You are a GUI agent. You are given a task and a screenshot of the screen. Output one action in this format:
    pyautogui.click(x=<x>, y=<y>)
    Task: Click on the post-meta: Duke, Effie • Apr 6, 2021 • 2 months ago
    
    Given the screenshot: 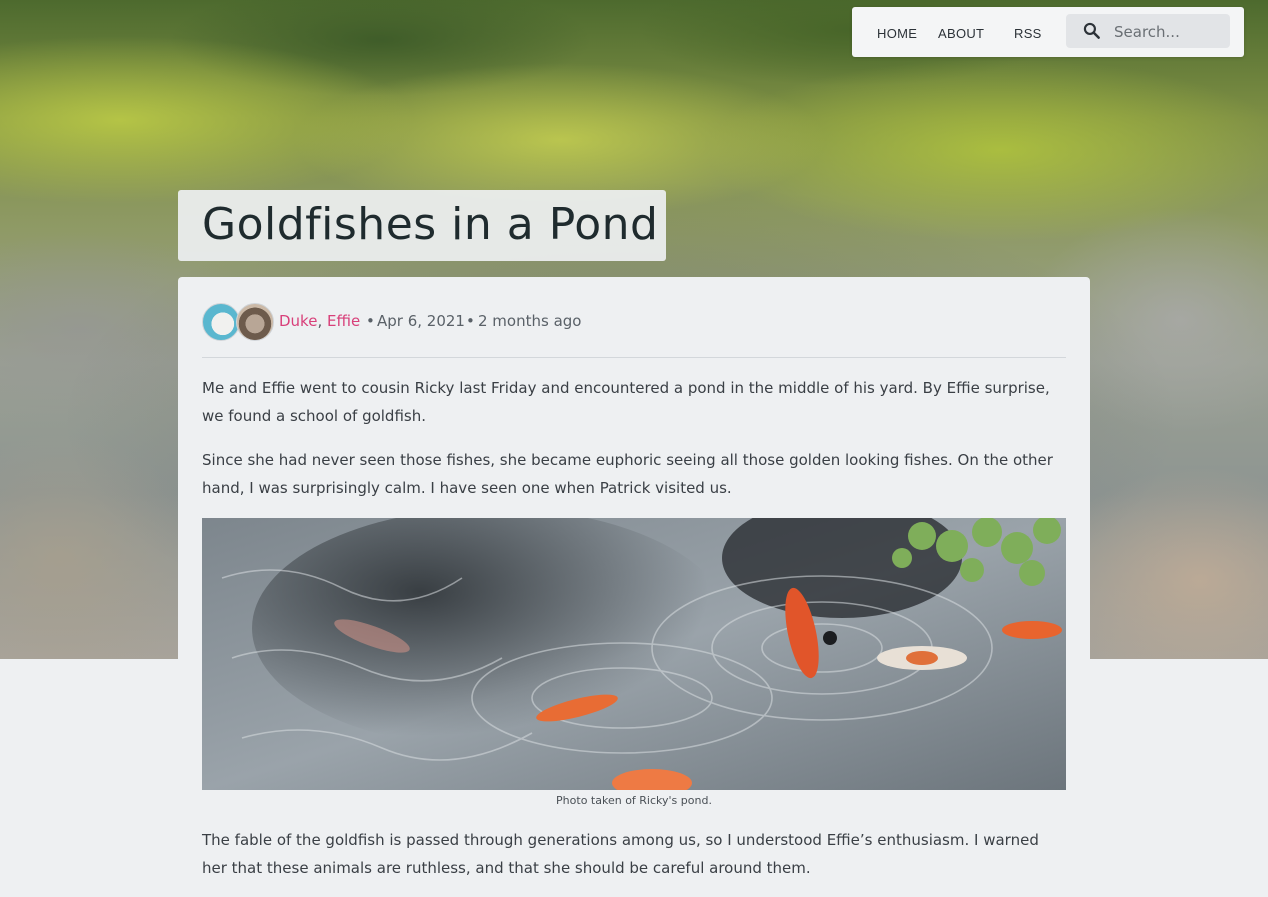 What is the action you would take?
    pyautogui.click(x=634, y=322)
    